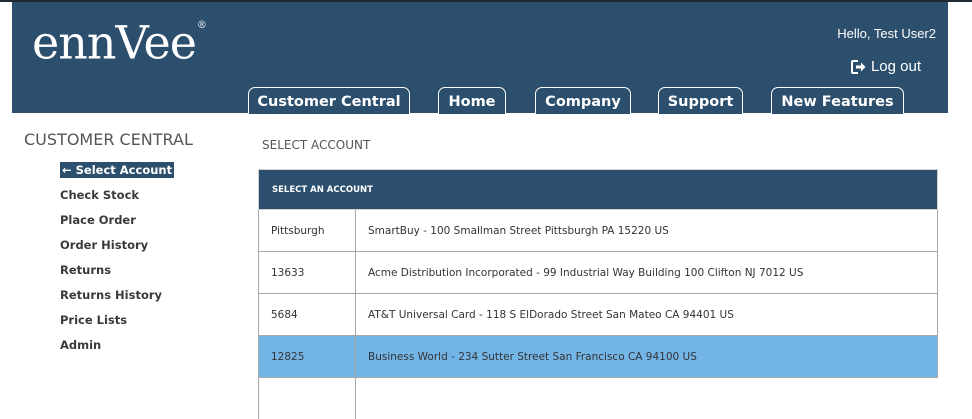  What do you see at coordinates (104, 245) in the screenshot?
I see `sidebar-item-label: Order History` at bounding box center [104, 245].